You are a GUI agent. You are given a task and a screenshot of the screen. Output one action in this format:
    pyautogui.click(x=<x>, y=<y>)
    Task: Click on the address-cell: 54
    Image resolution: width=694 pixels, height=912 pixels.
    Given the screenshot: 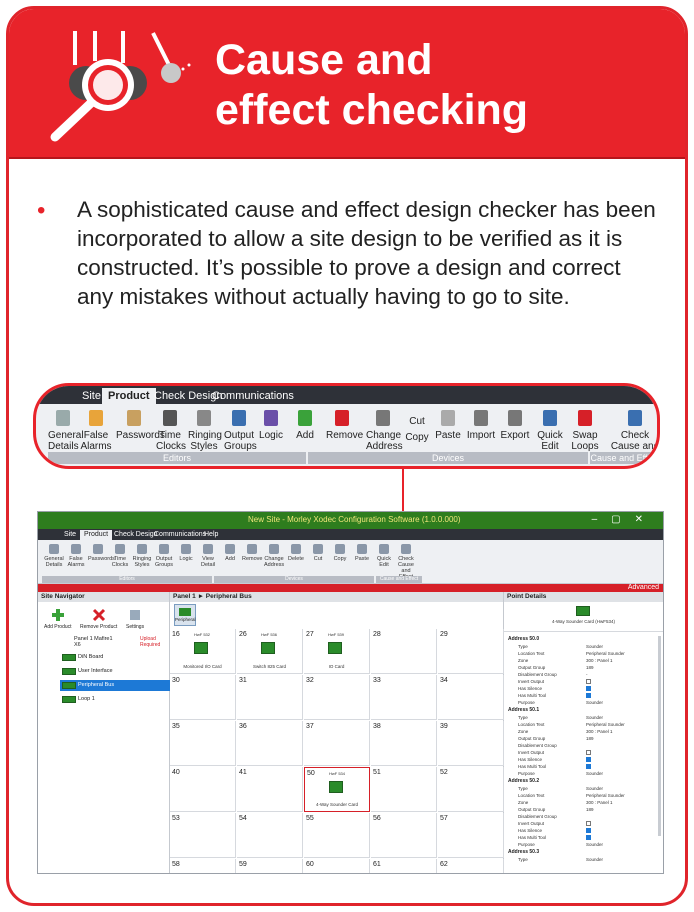 What is the action you would take?
    pyautogui.click(x=270, y=835)
    